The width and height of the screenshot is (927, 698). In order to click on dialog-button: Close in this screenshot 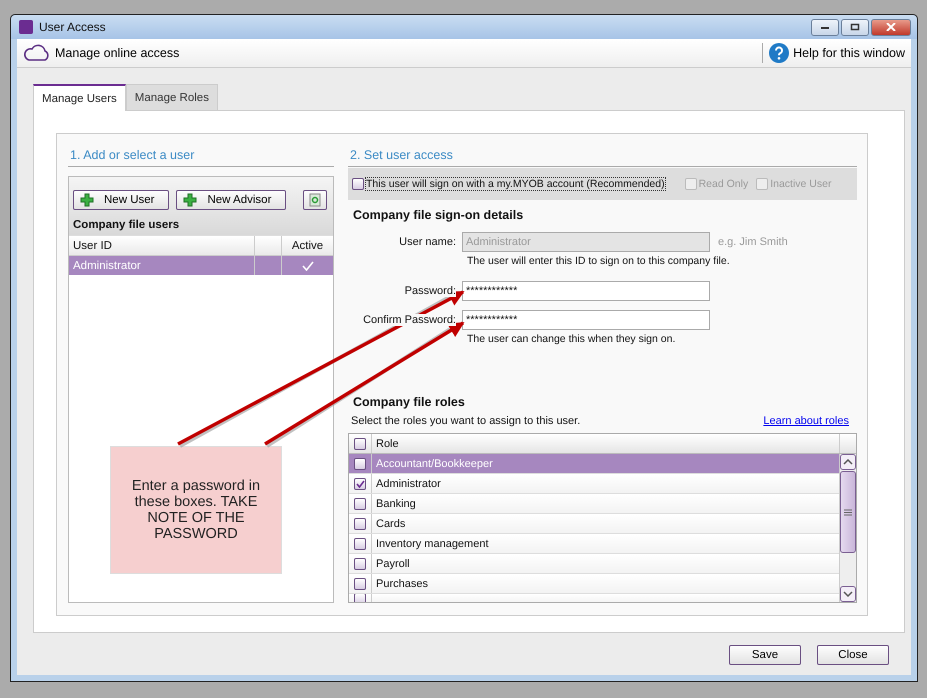, I will do `click(853, 655)`.